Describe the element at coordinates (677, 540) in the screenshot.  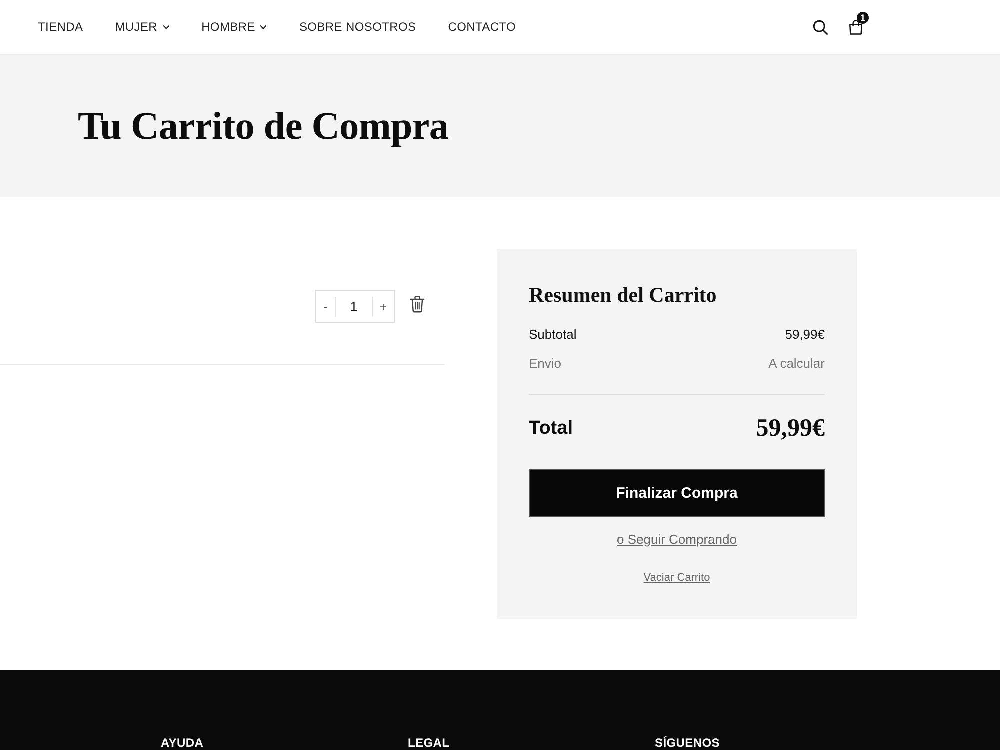
I see `continue-shopping-link: o Seguir Comprando` at that location.